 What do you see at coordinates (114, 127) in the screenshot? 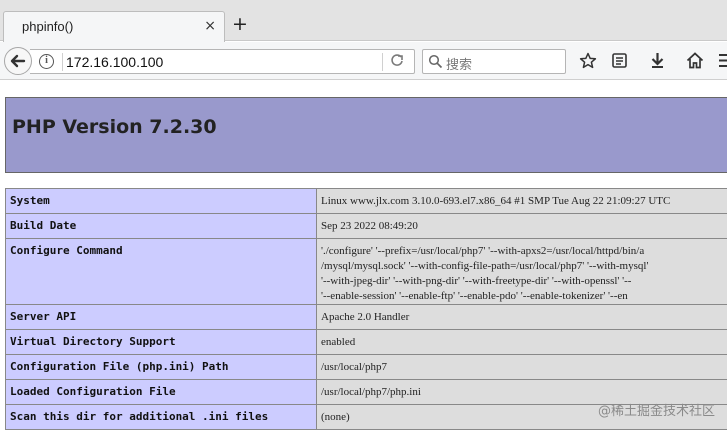
I see `page-title: PHP Version 7.2.30` at bounding box center [114, 127].